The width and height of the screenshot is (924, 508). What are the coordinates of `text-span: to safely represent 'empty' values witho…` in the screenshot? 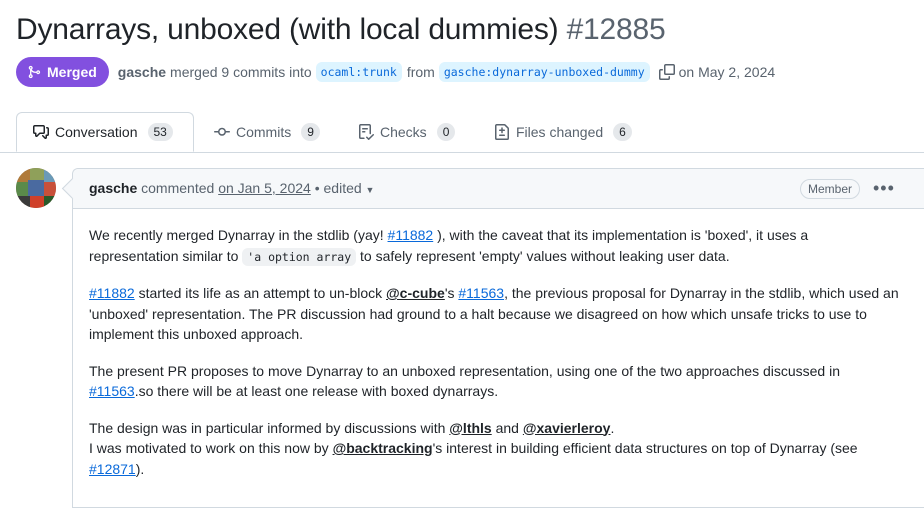 It's located at (543, 255).